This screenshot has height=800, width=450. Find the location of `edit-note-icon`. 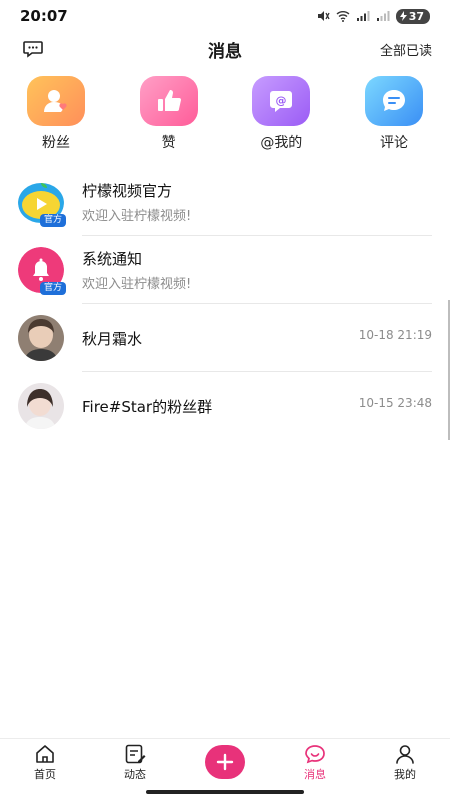

edit-note-icon is located at coordinates (135, 753).